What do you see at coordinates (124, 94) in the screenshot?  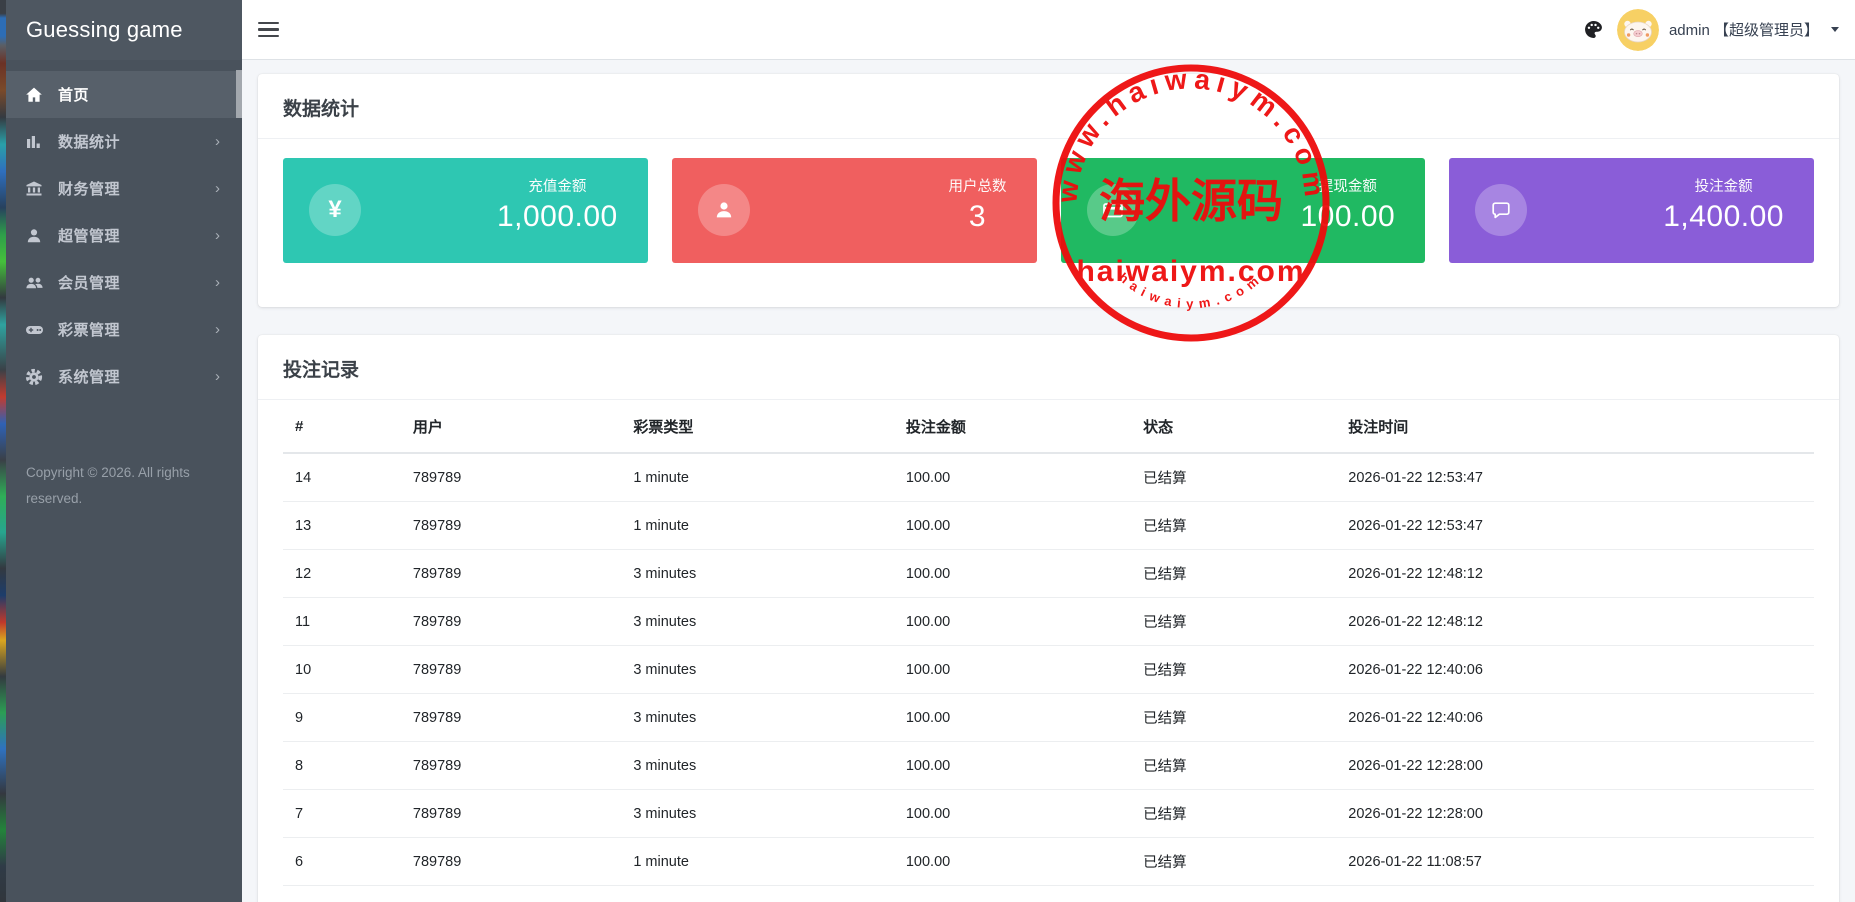 I see `sidebar-item-home: 首页` at bounding box center [124, 94].